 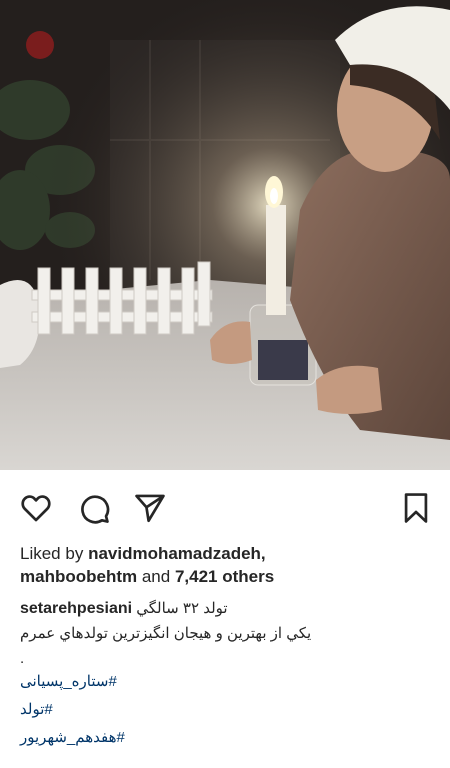 I want to click on liker-link: navidmohamadzadeh,, so click(x=177, y=553).